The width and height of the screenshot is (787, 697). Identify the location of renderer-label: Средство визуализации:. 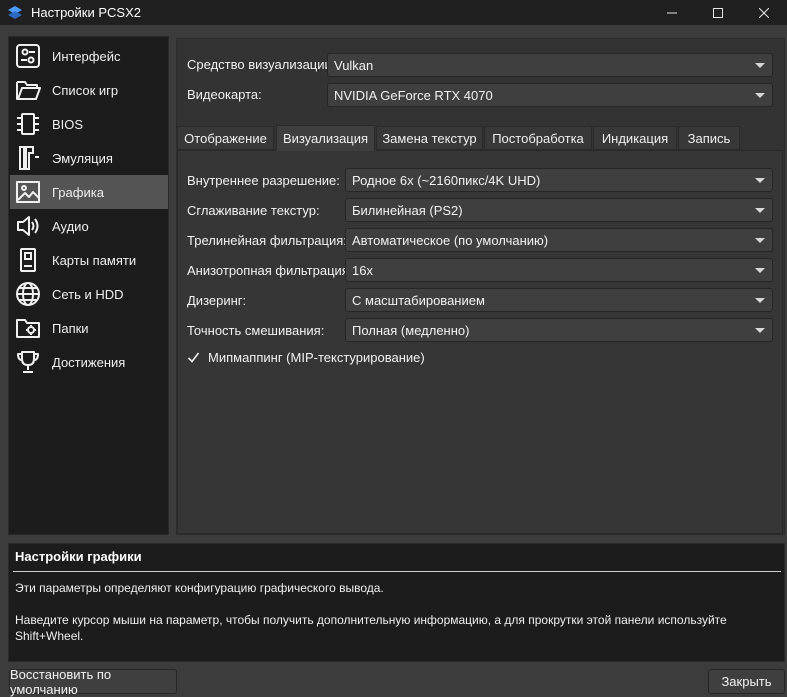
(261, 64).